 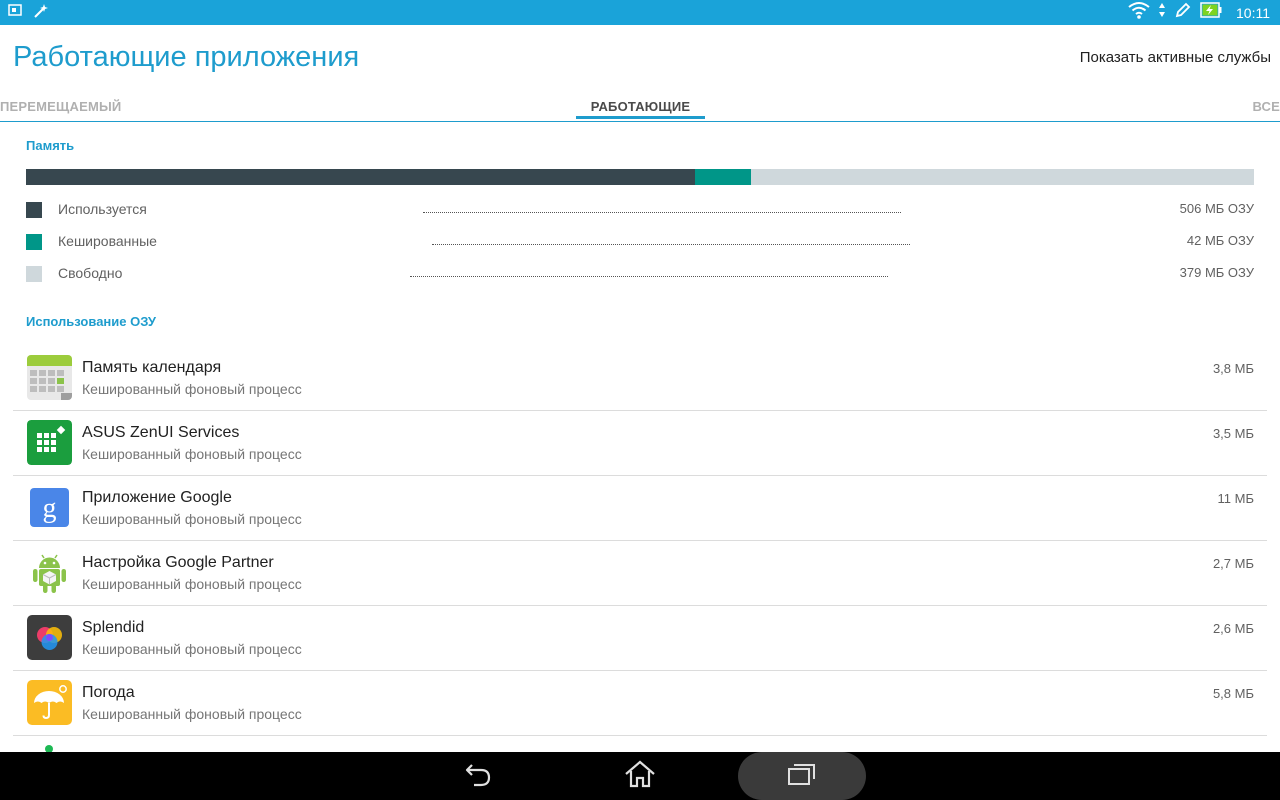 What do you see at coordinates (60, 106) in the screenshot?
I see `tab-movable: ПЕРЕМЕЩАЕМЫЙ` at bounding box center [60, 106].